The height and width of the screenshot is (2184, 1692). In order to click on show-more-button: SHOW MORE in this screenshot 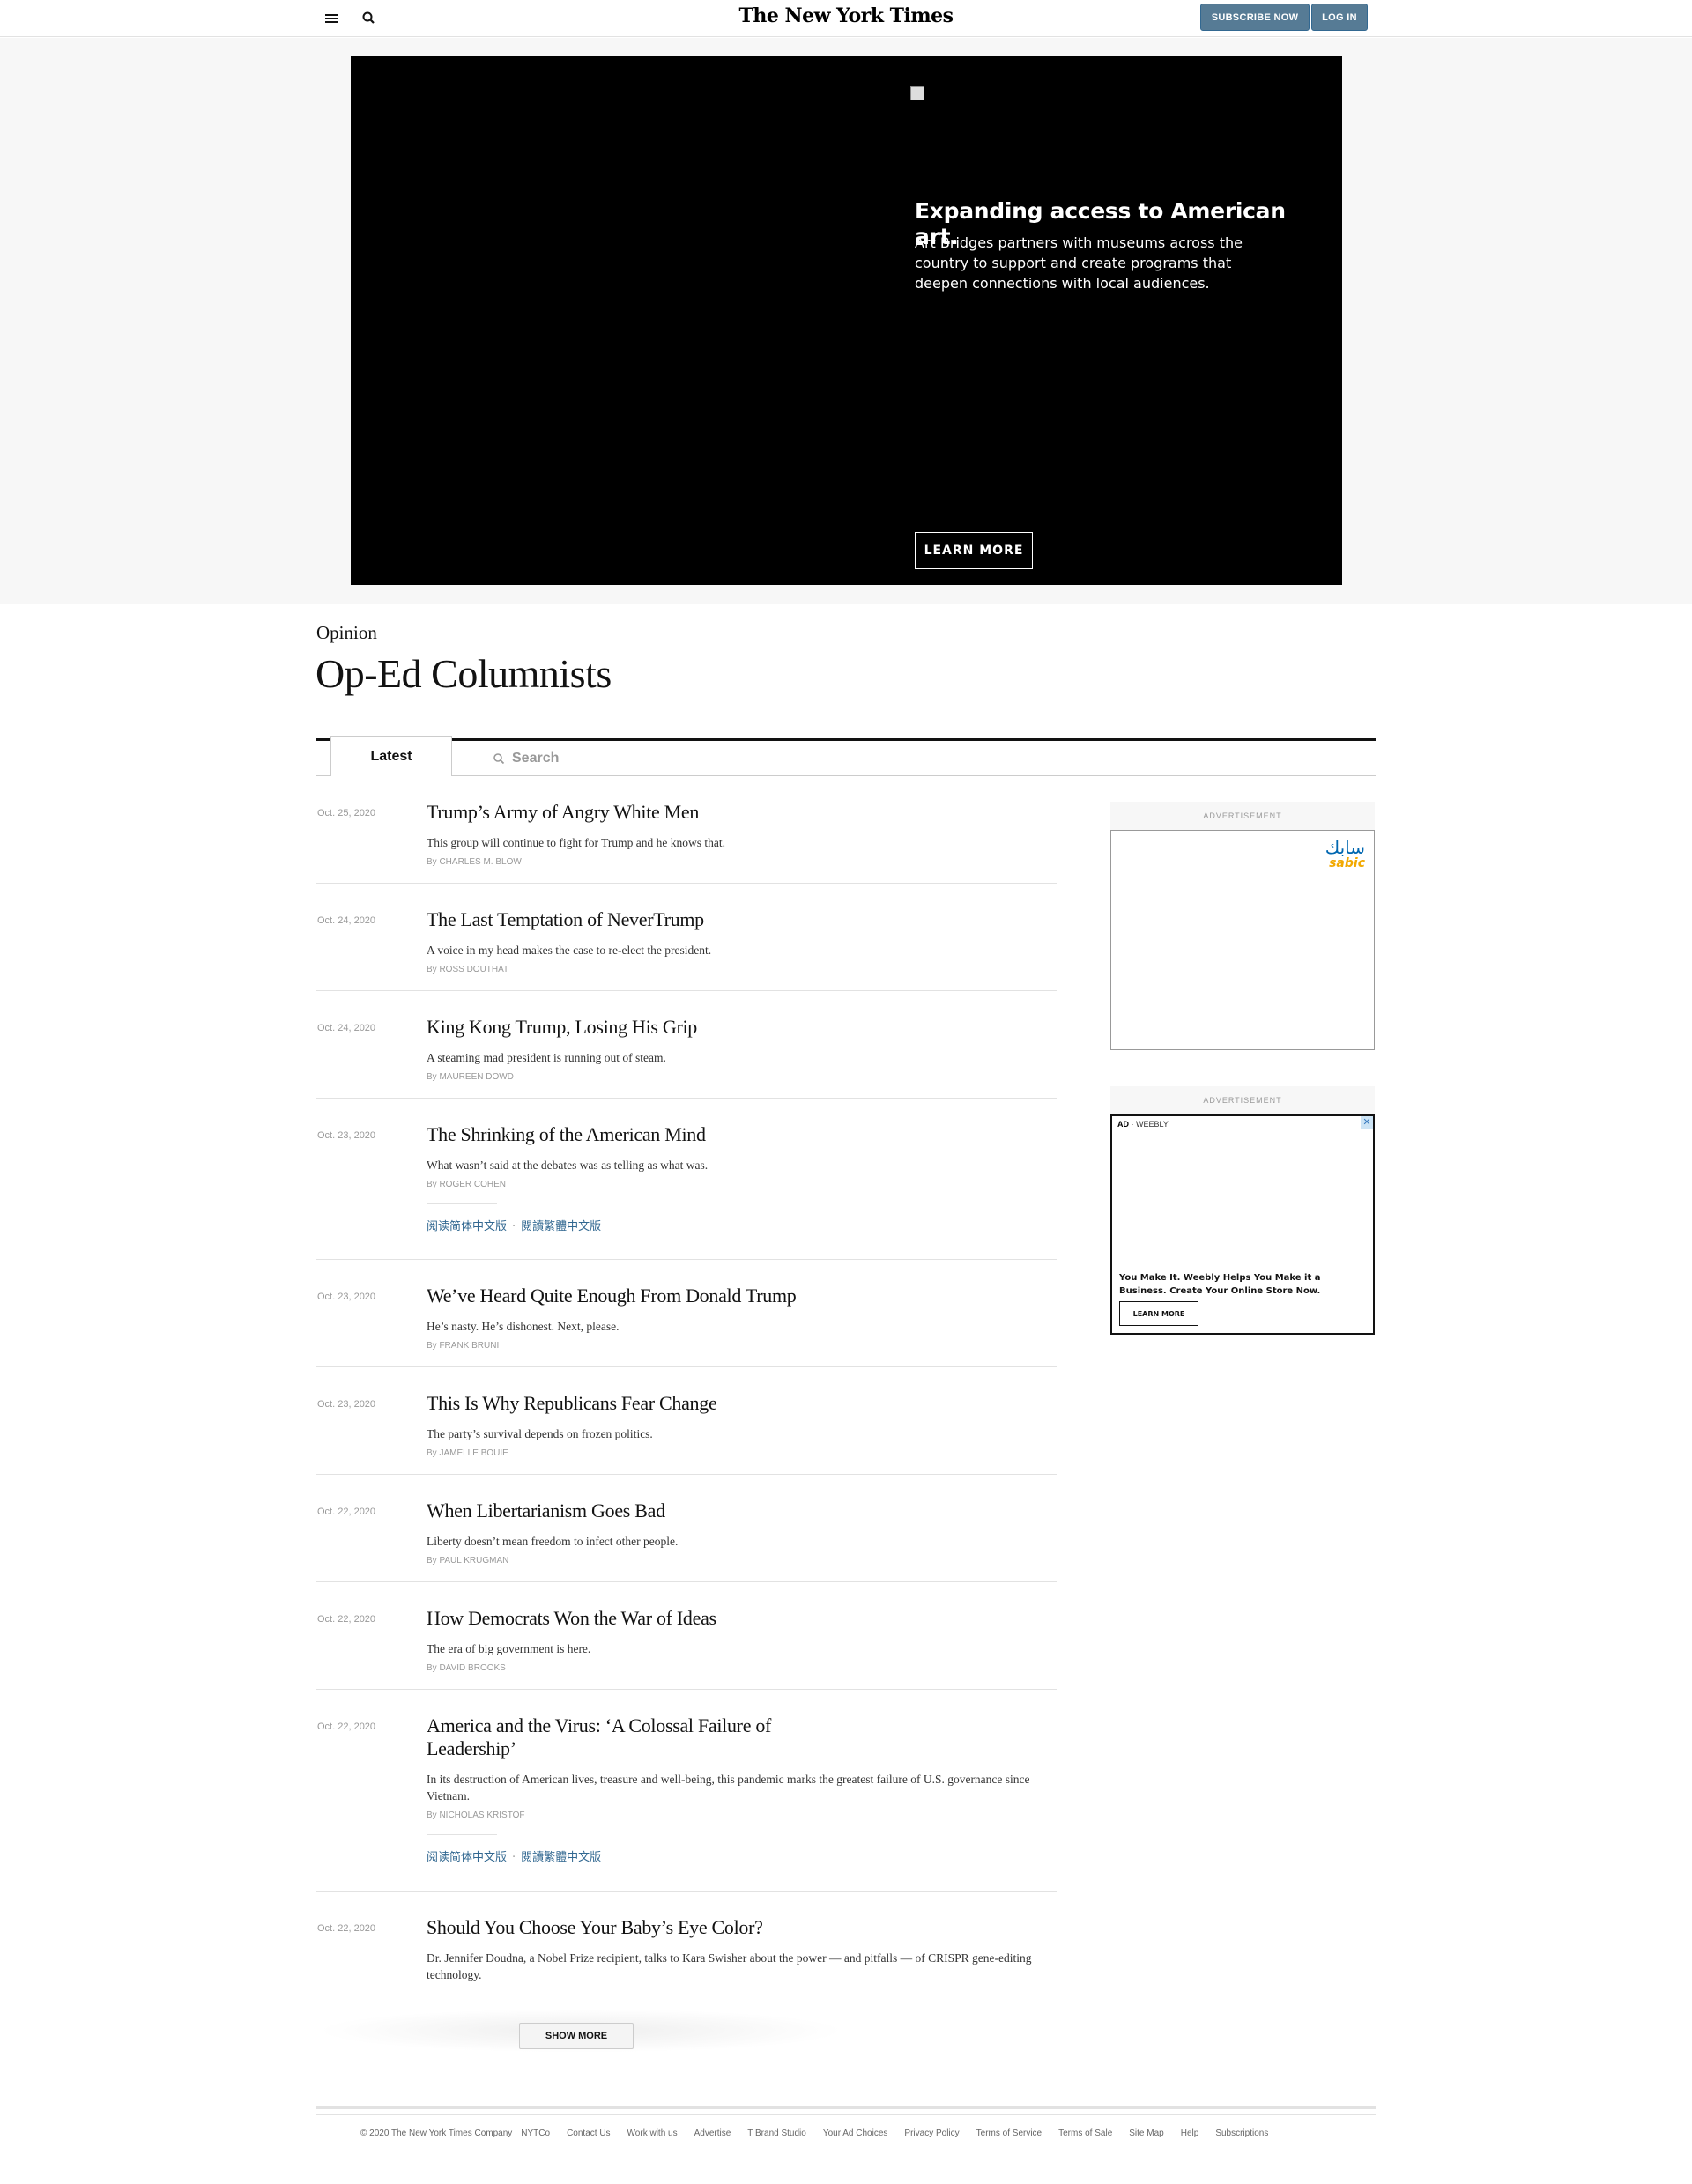, I will do `click(576, 2036)`.